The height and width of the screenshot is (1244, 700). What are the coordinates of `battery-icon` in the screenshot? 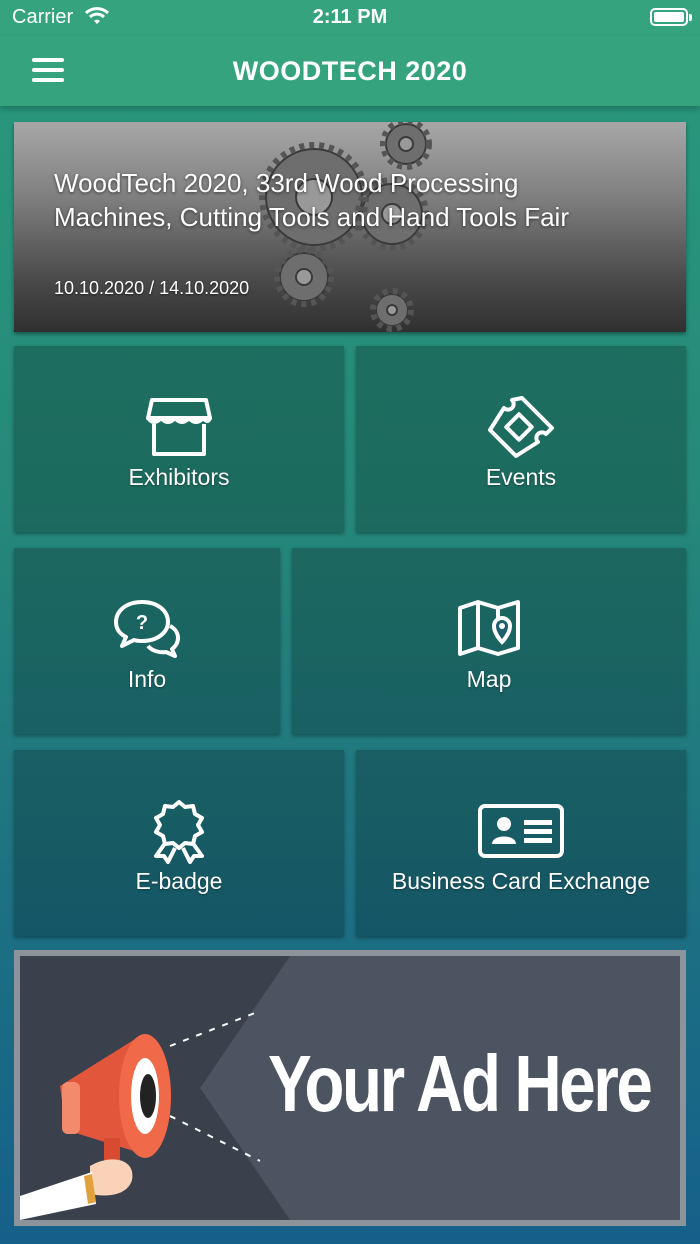 It's located at (671, 17).